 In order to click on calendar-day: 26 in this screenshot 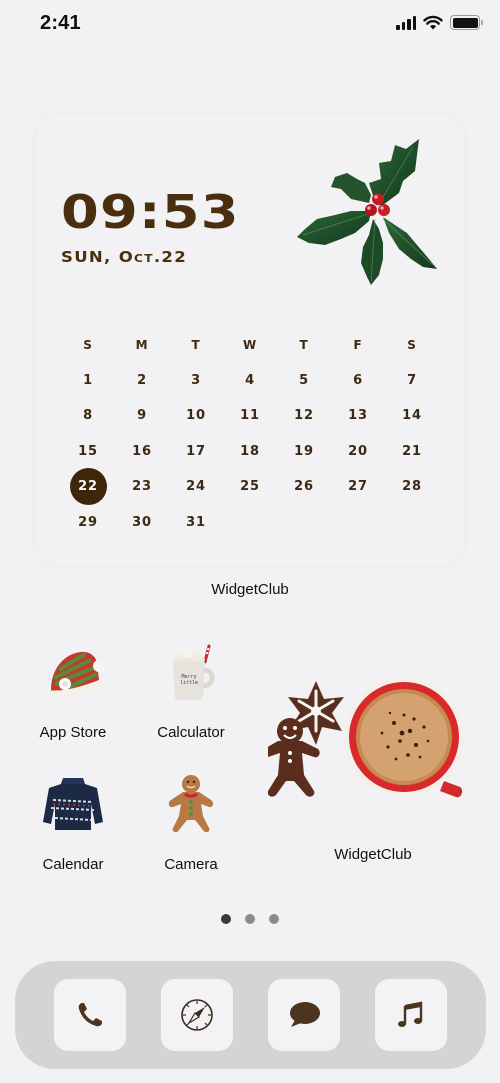, I will do `click(304, 486)`.